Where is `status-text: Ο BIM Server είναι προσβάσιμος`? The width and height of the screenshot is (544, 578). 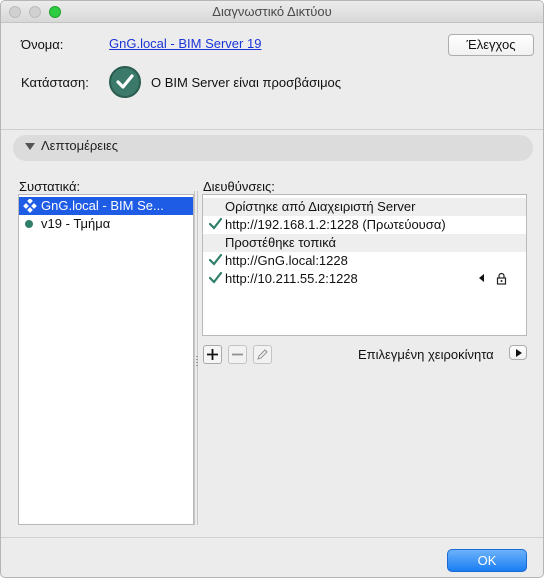 status-text: Ο BIM Server είναι προσβάσιμος is located at coordinates (246, 82).